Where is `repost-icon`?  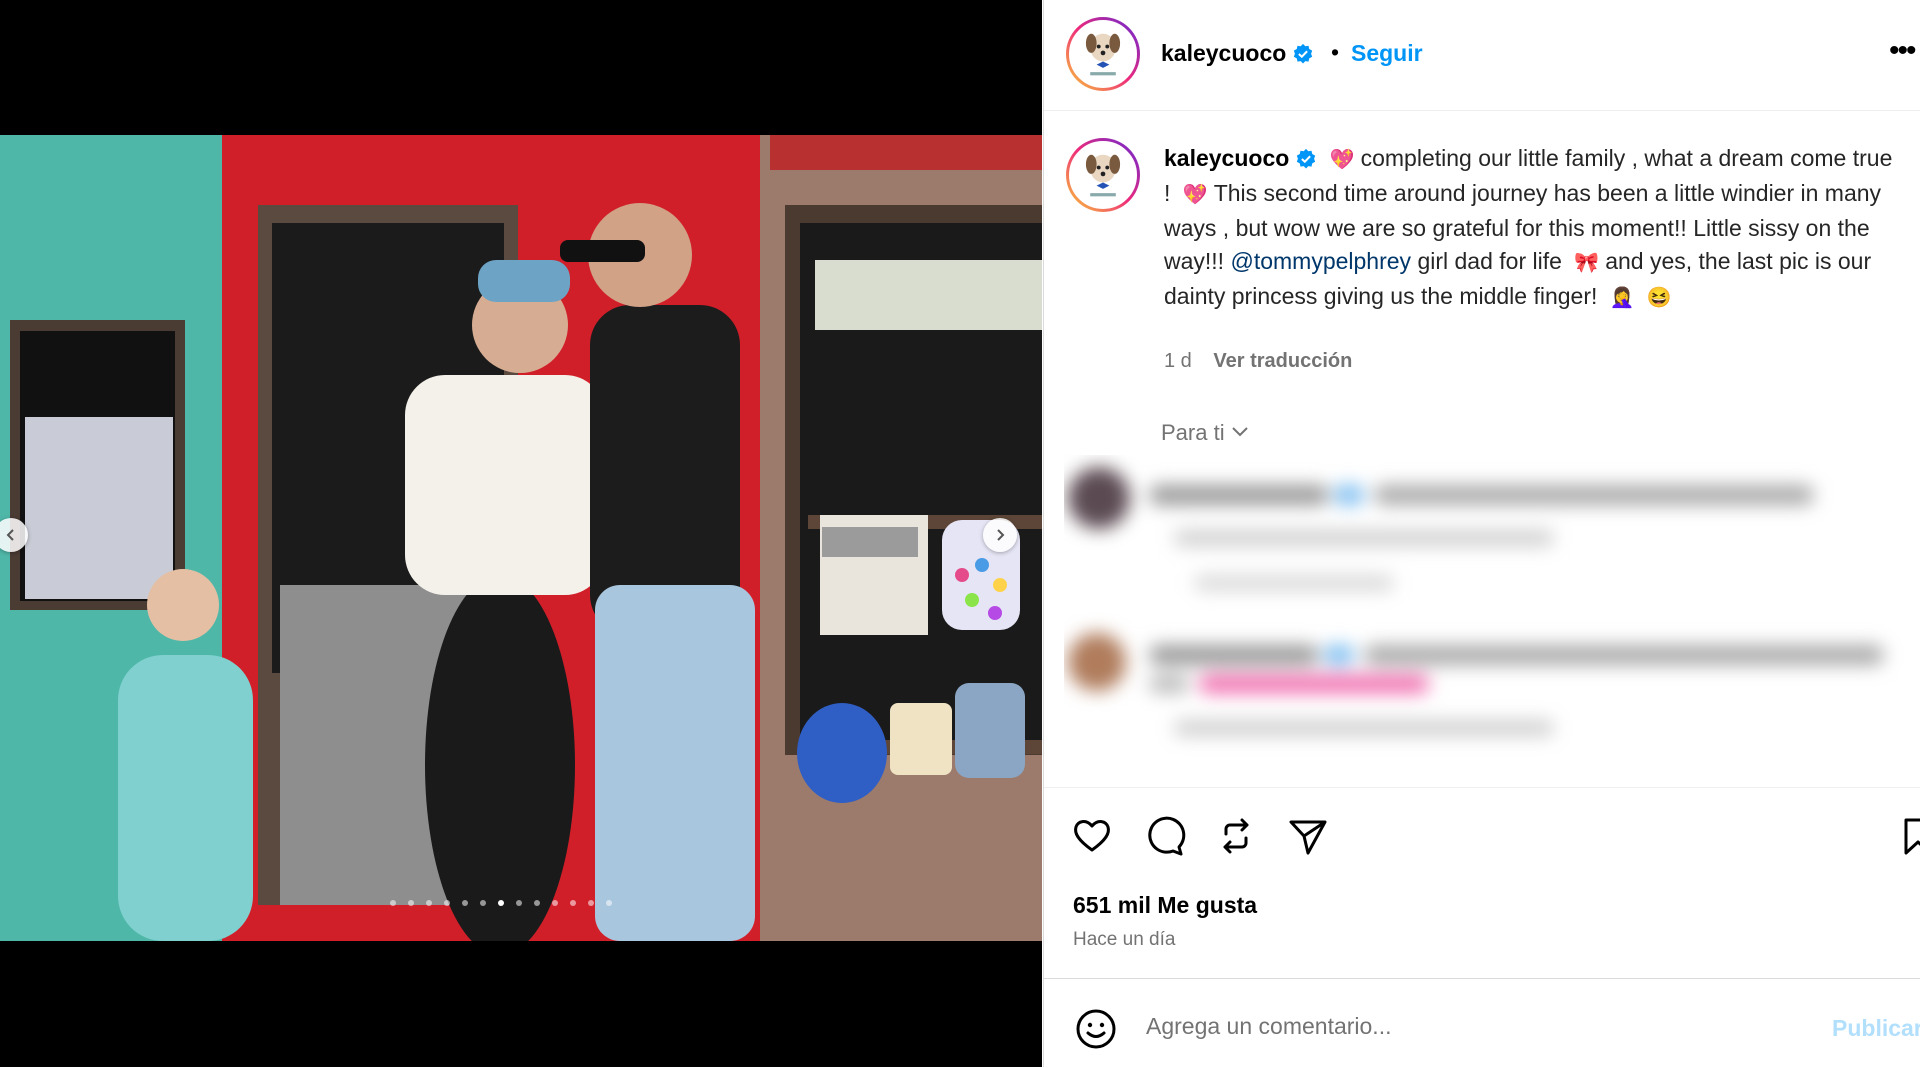 repost-icon is located at coordinates (1236, 836).